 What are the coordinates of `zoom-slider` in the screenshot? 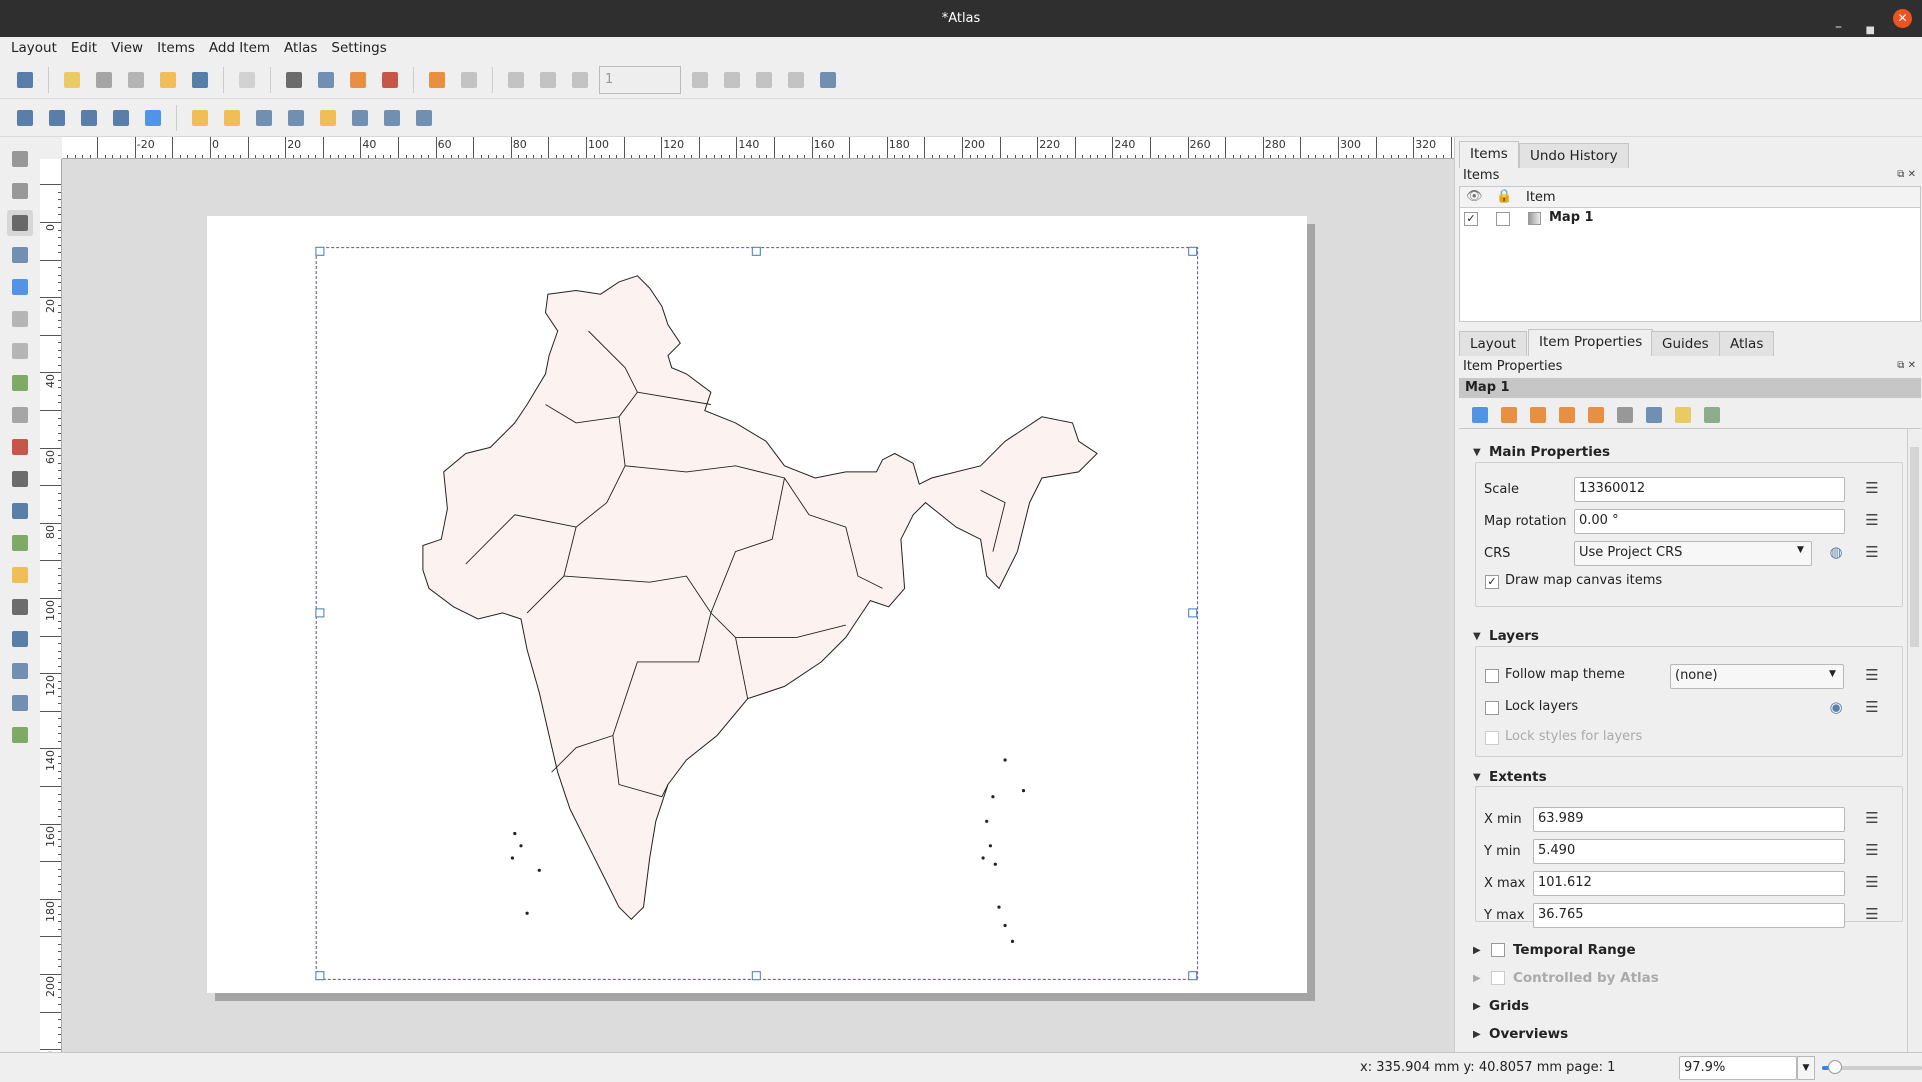 It's located at (1872, 1067).